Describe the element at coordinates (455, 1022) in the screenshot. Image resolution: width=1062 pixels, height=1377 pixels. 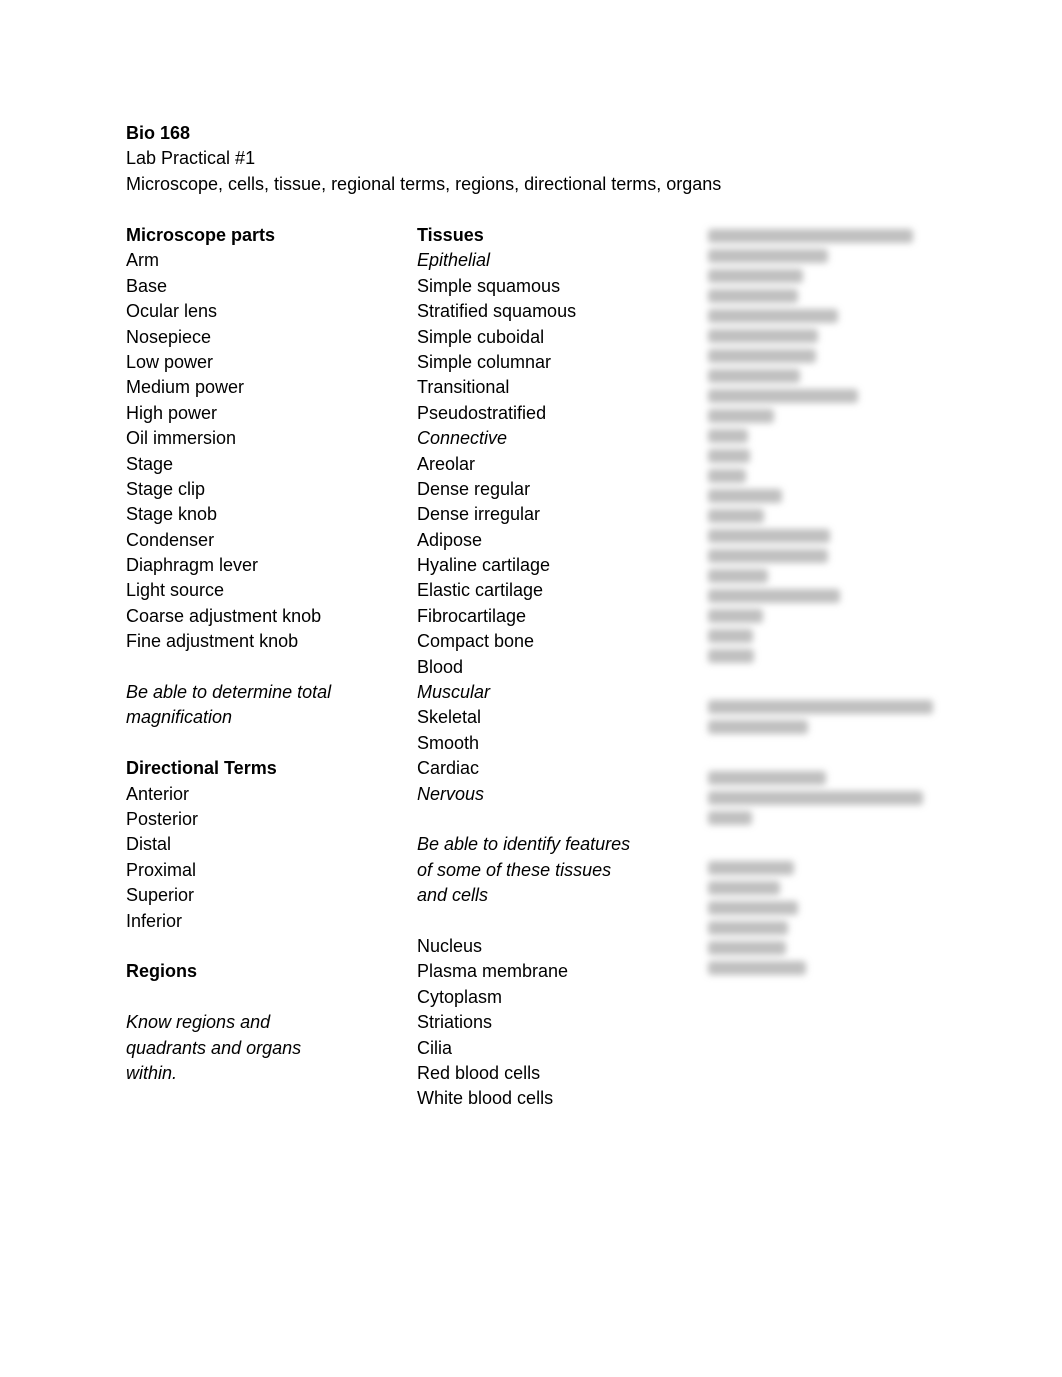
I see `list-item: Striations` at that location.